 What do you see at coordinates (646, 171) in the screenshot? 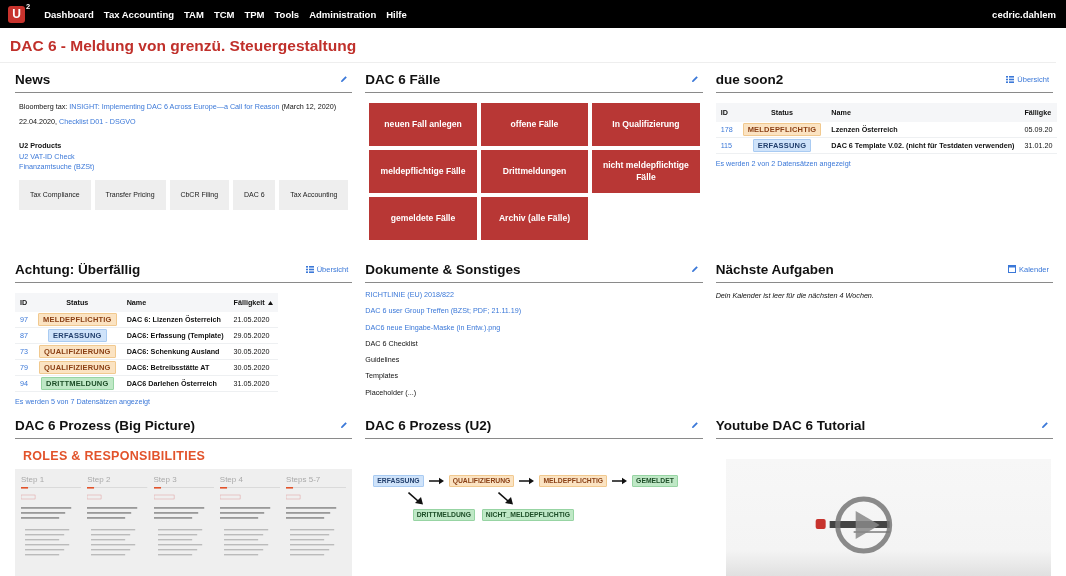
I see `case-tile: nicht meldepflichtige Fälle` at bounding box center [646, 171].